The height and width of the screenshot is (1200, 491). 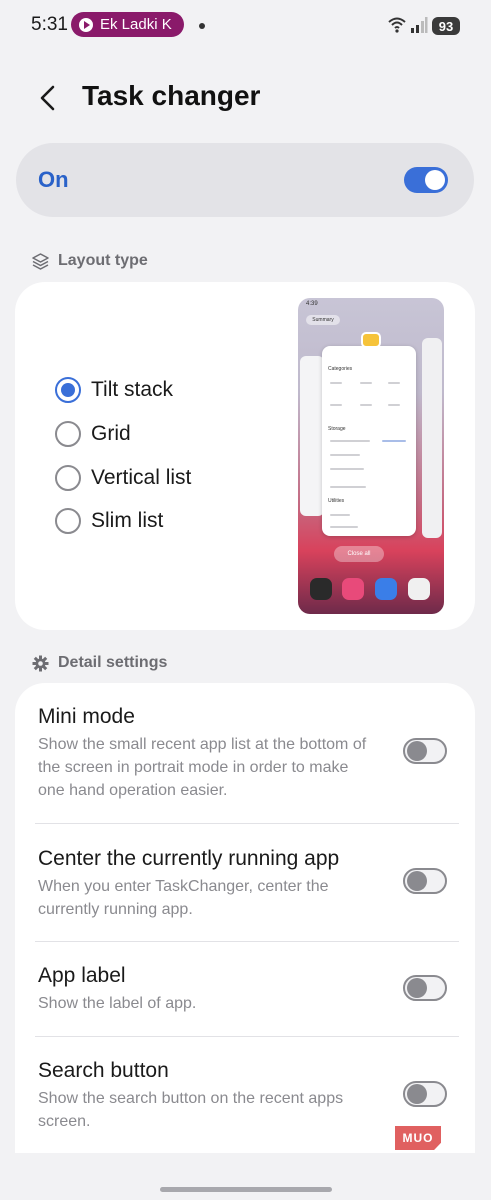 I want to click on preview-summary-chip: Summary, so click(x=323, y=320).